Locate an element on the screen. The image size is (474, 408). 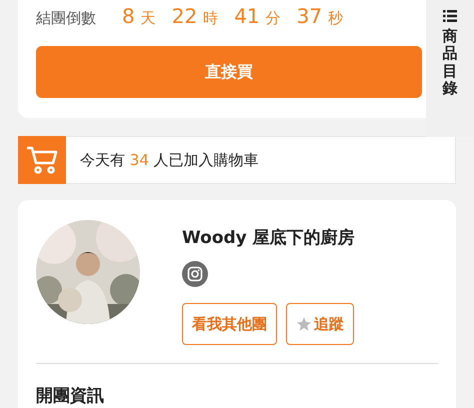
countdown-value: 8 is located at coordinates (128, 16).